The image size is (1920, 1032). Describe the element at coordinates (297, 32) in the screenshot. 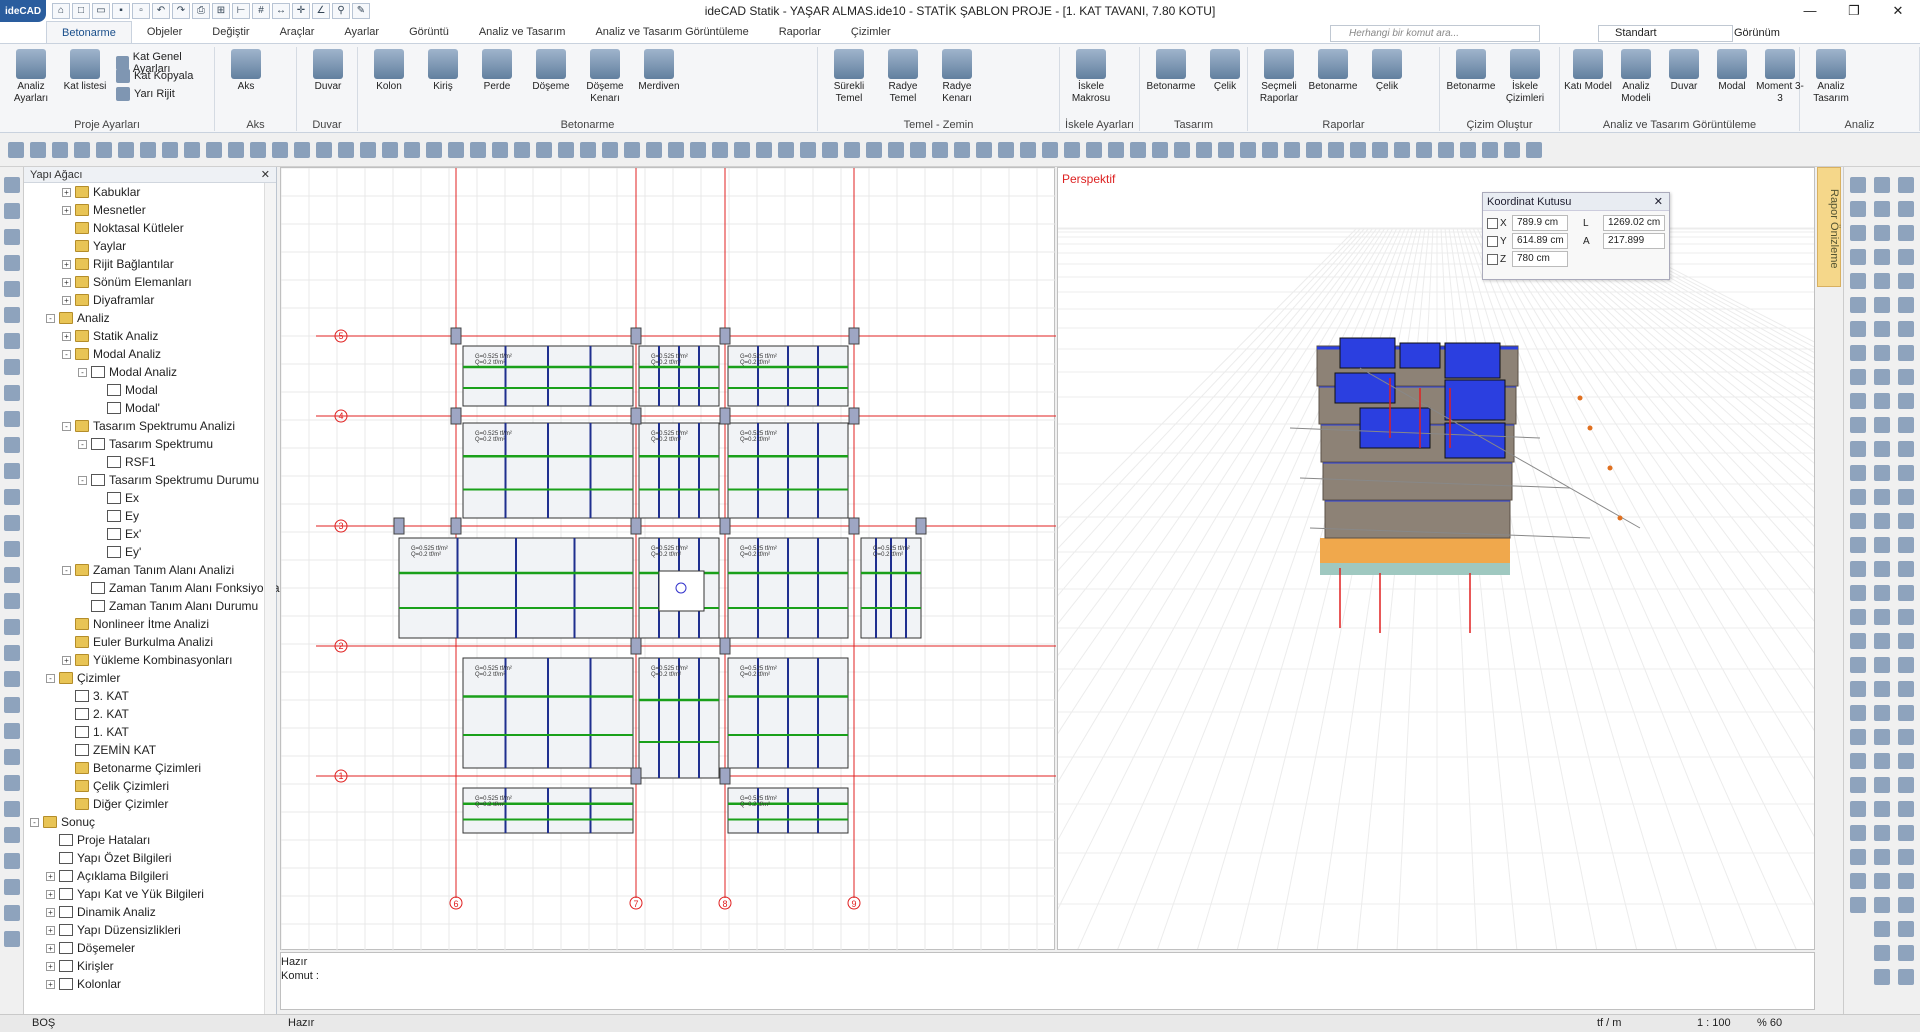

I see `tab-3: Araçlar` at that location.